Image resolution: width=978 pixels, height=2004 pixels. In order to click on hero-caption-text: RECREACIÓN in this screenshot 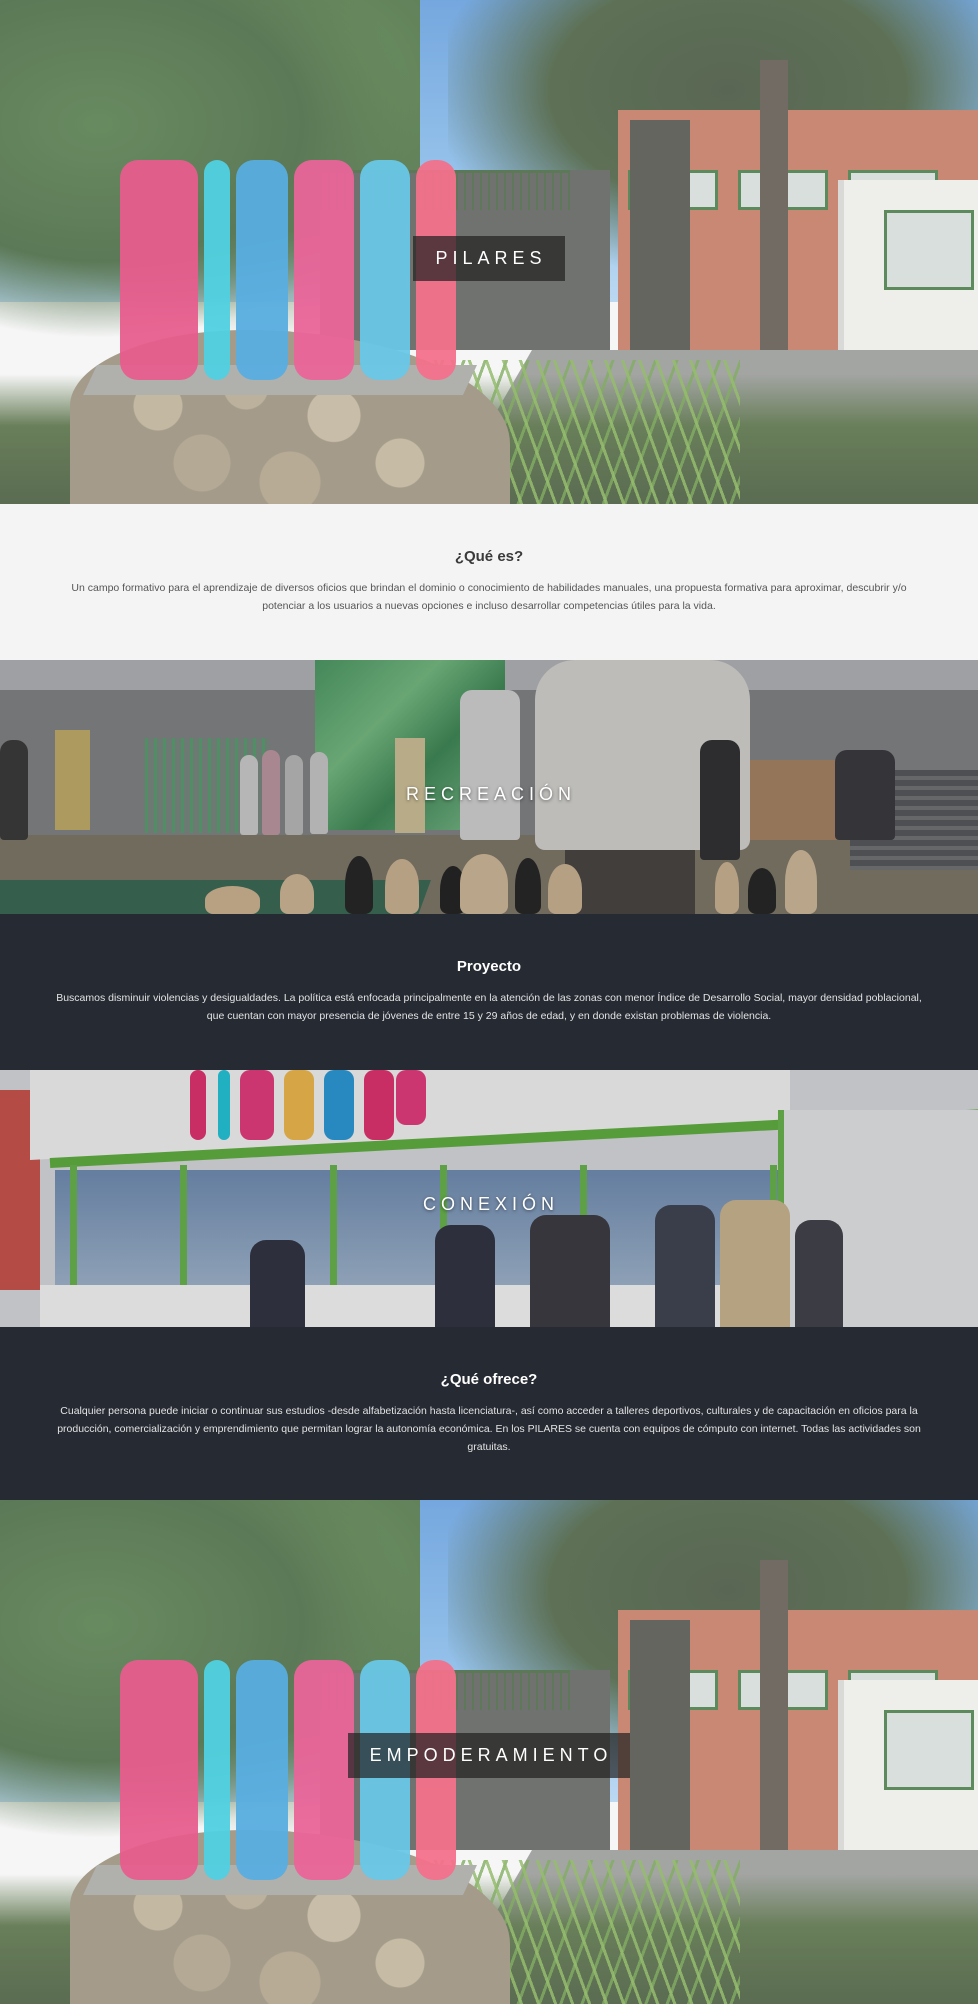, I will do `click(490, 794)`.